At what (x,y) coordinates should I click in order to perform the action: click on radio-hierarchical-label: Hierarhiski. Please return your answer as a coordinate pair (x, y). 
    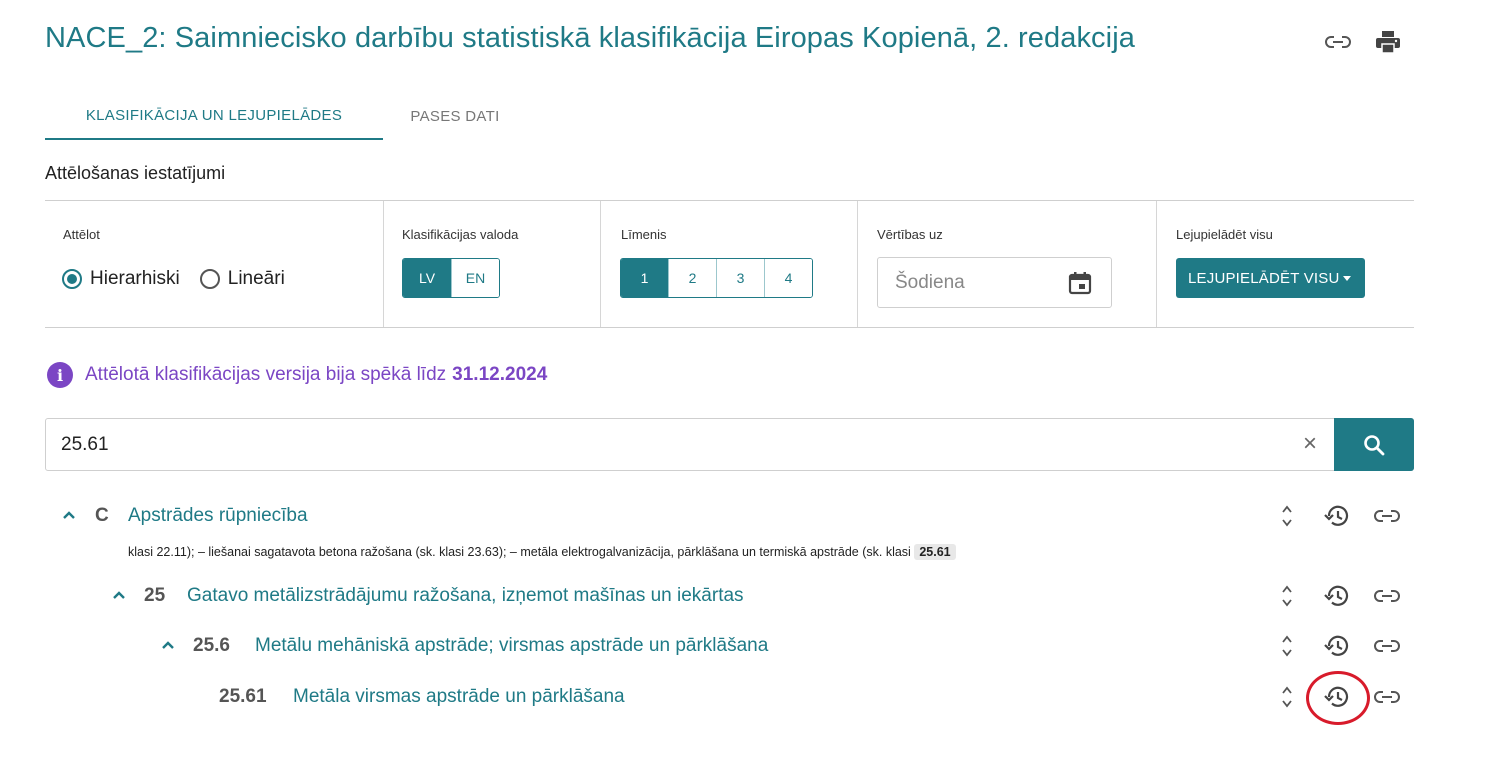
    Looking at the image, I should click on (135, 278).